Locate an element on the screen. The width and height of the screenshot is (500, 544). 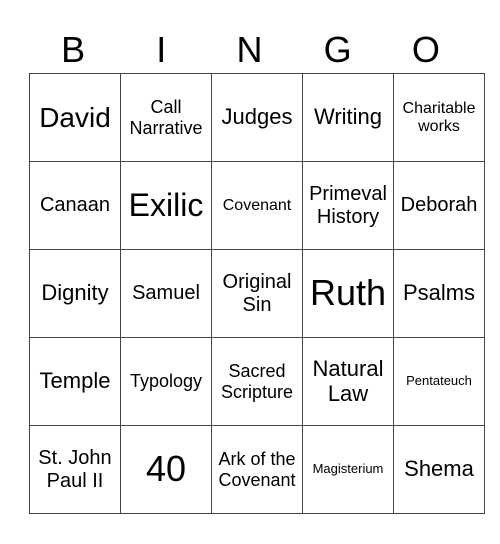
bingo-cell: Primeval History is located at coordinates (348, 205).